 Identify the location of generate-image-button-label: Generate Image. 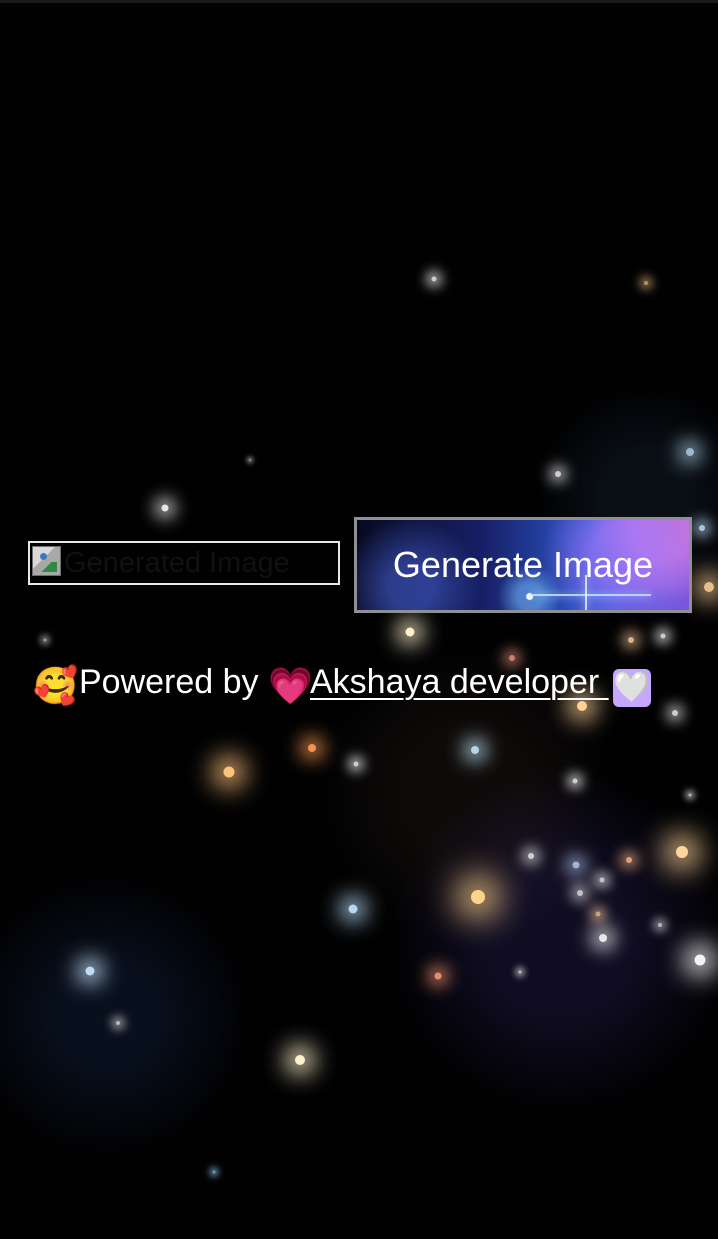
(523, 564).